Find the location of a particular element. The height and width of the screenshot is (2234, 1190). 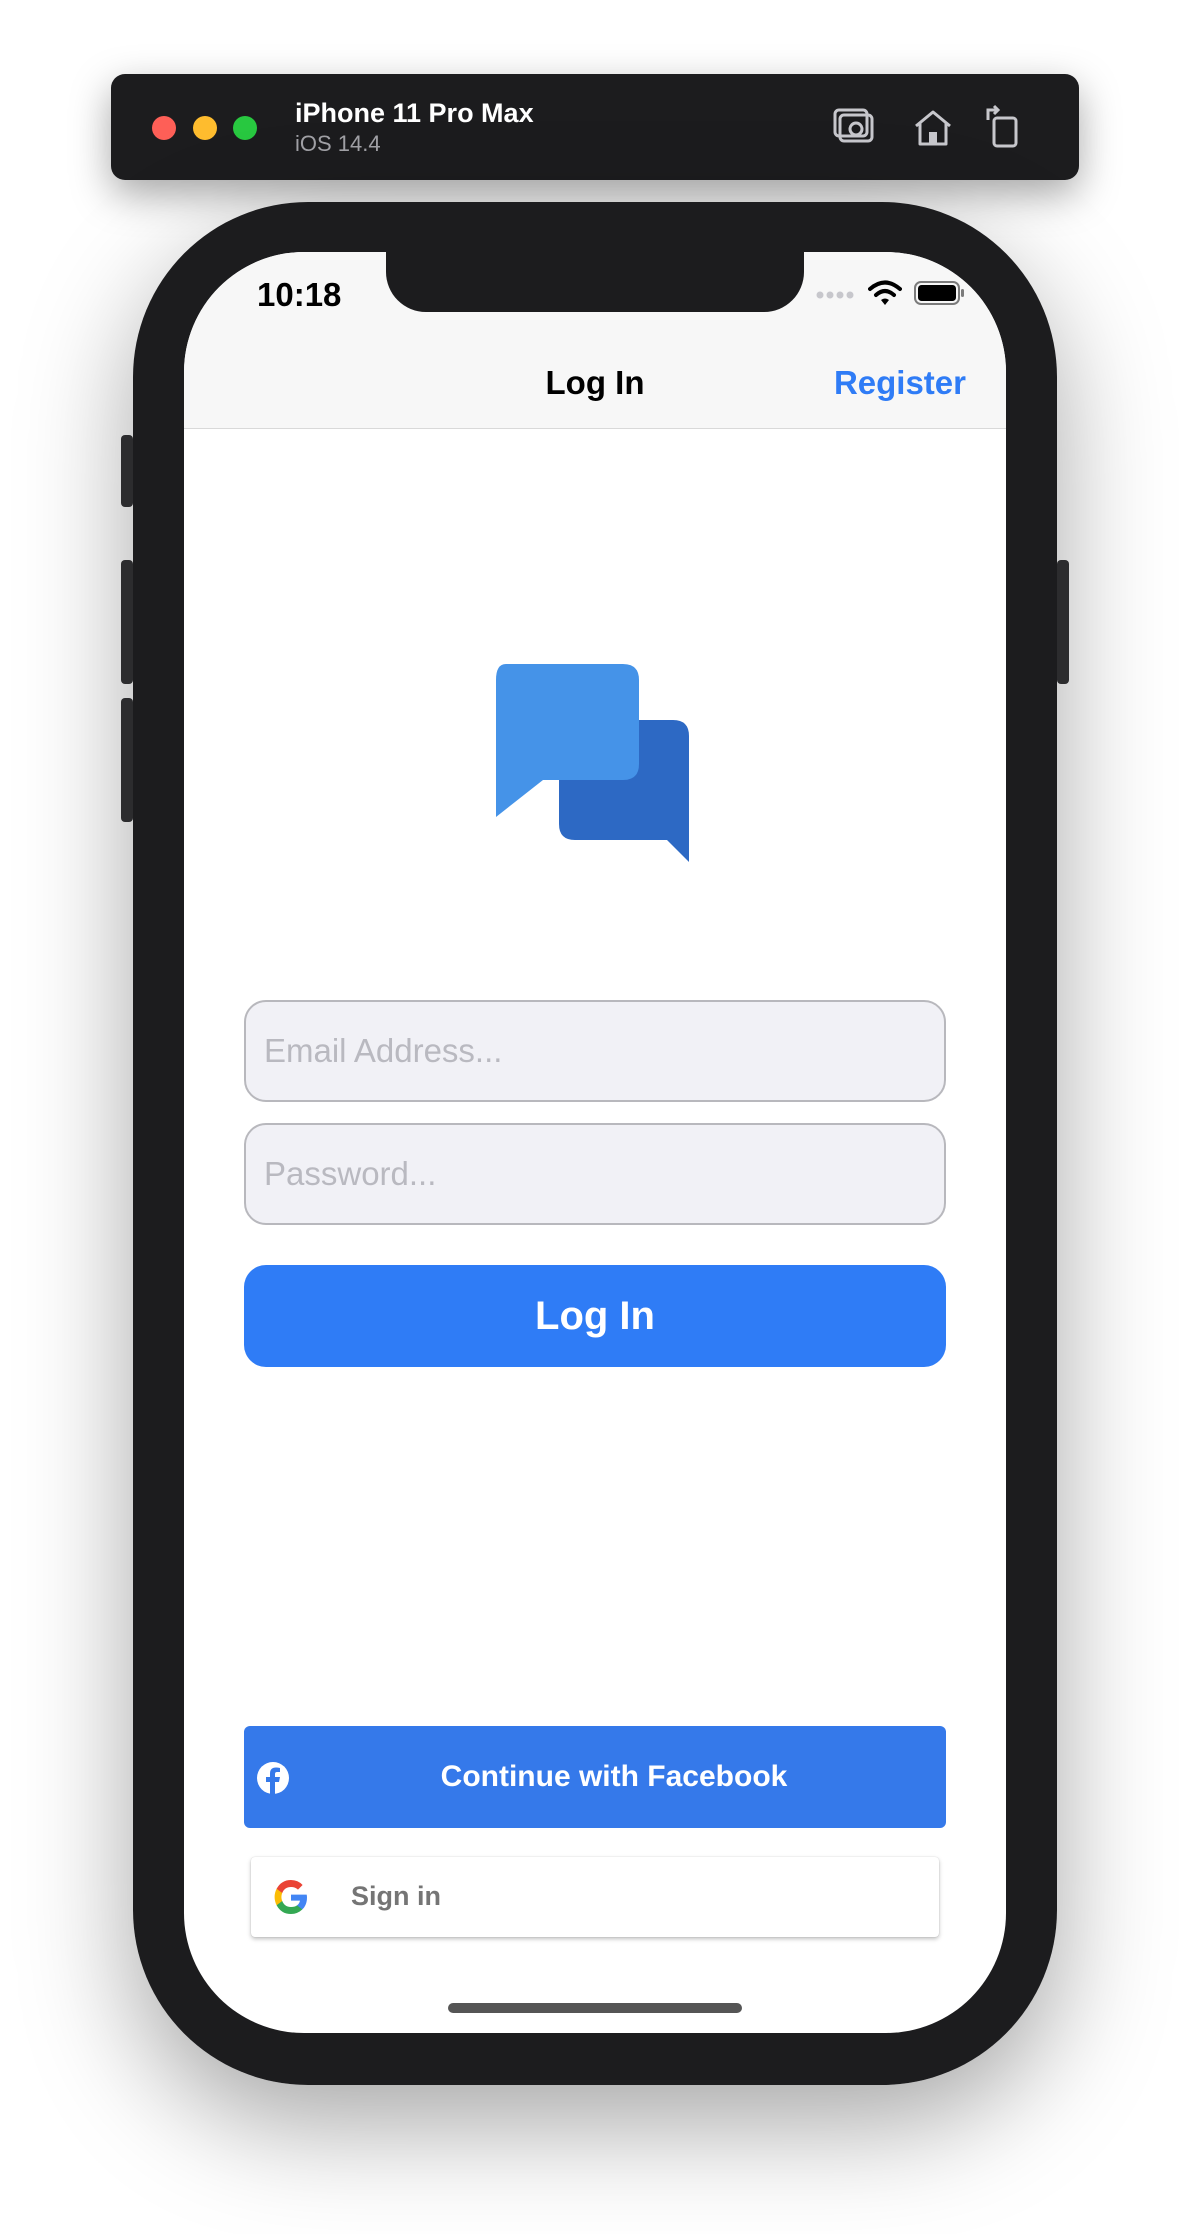

chat-bubbles-icon is located at coordinates (594, 764).